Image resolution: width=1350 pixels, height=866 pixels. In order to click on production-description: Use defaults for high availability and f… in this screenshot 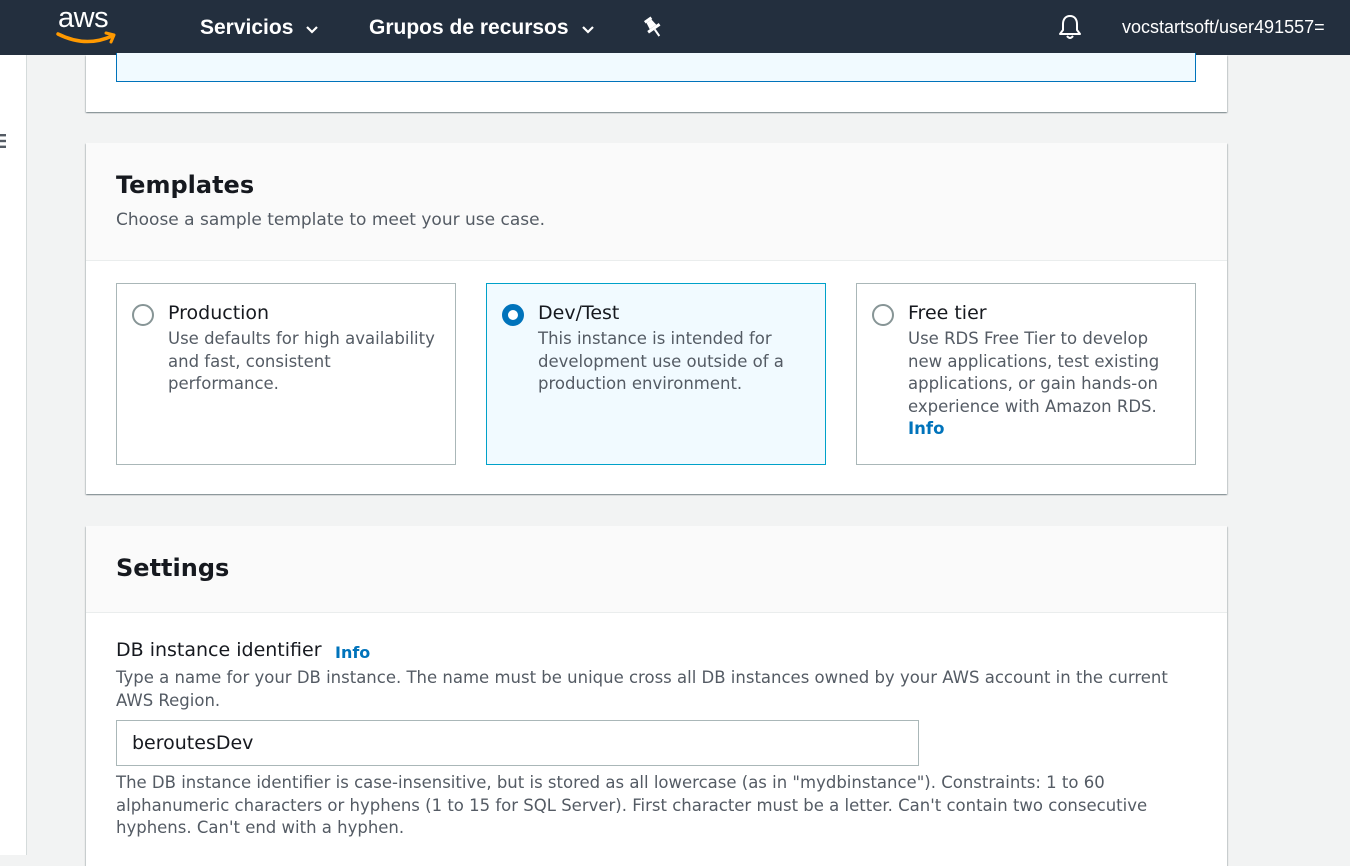, I will do `click(301, 361)`.